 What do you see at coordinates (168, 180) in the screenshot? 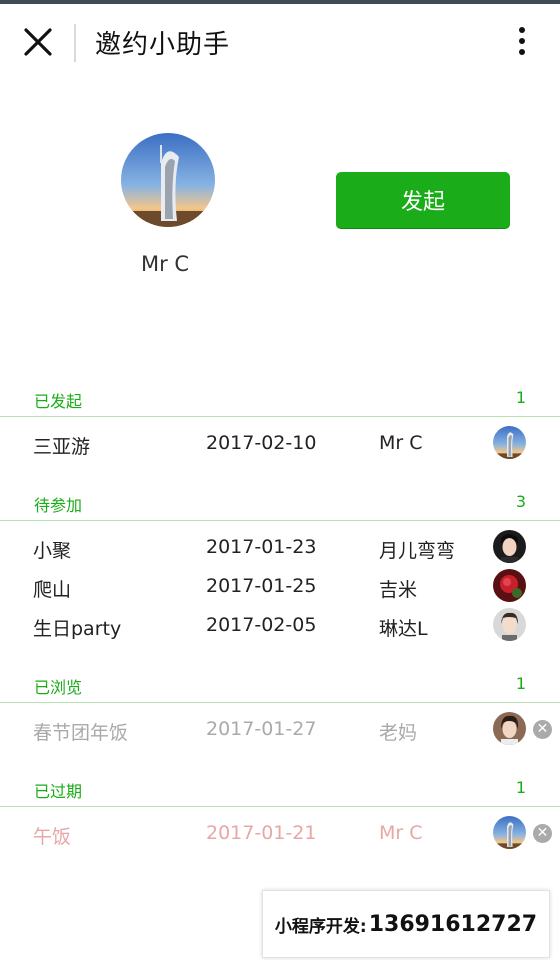
I see `profile-avatar` at bounding box center [168, 180].